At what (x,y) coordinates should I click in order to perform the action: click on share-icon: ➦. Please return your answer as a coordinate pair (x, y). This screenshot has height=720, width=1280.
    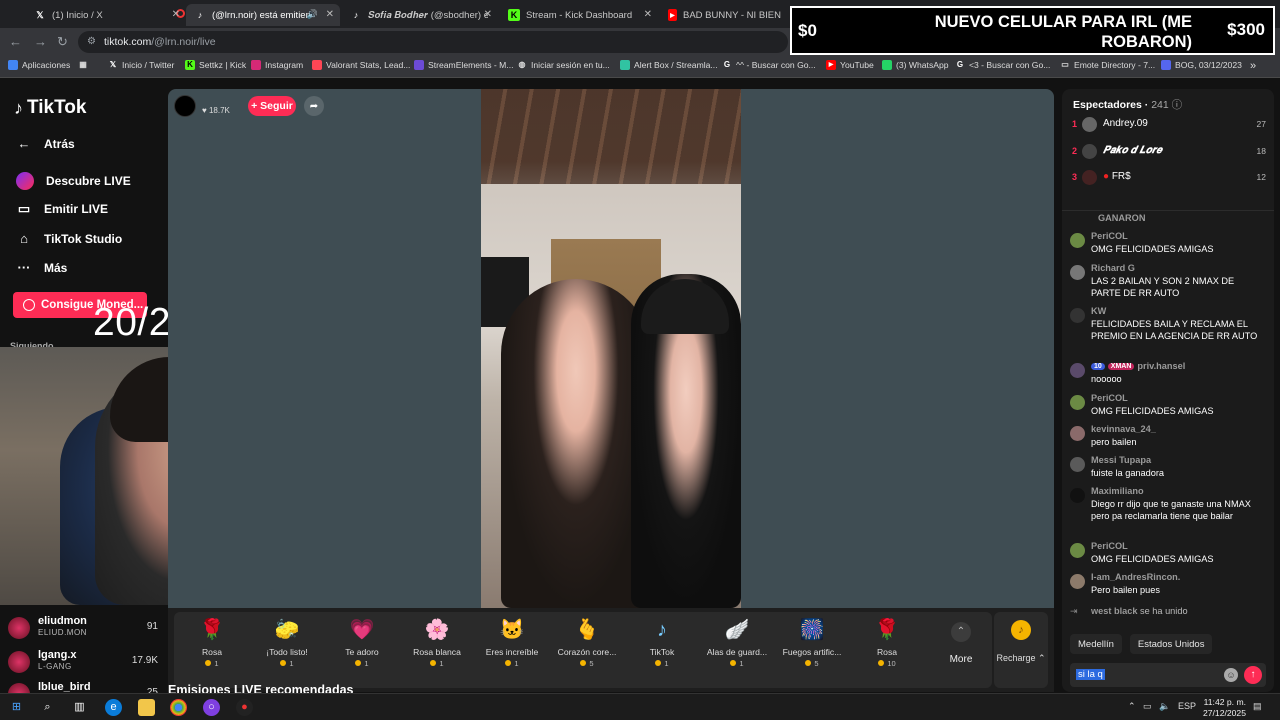
    Looking at the image, I should click on (314, 106).